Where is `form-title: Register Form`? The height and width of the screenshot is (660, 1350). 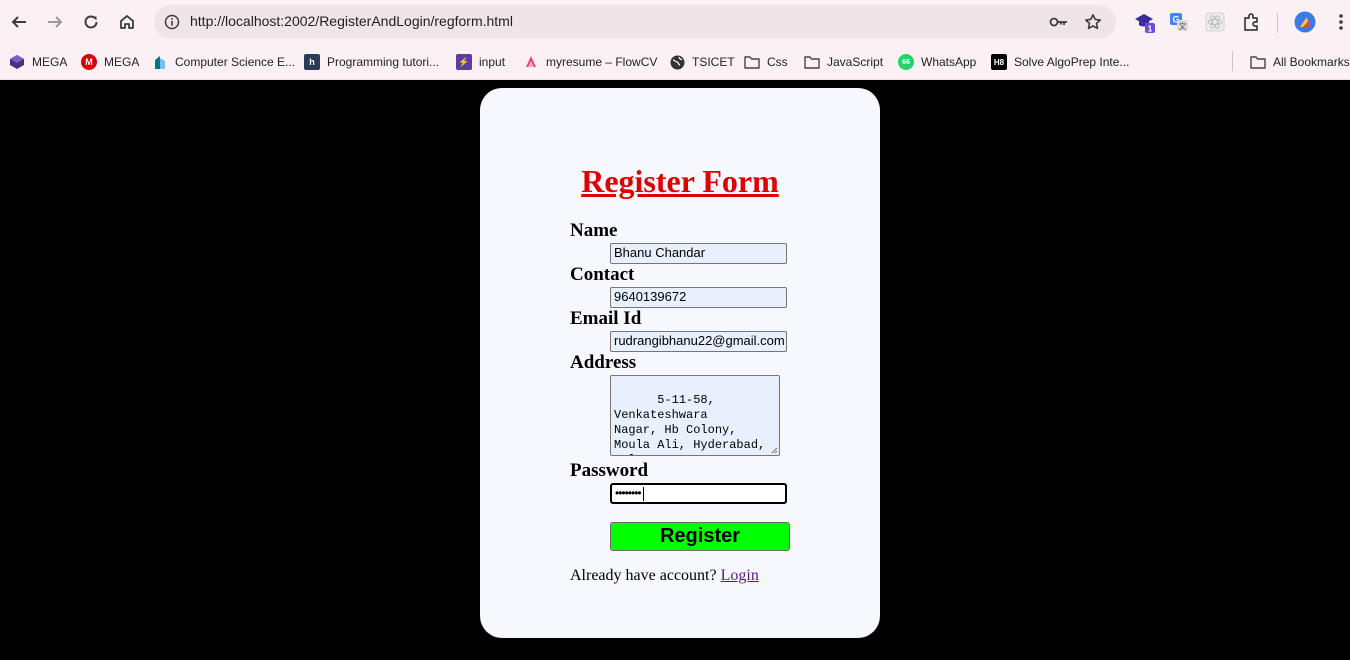
form-title: Register Form is located at coordinates (680, 181).